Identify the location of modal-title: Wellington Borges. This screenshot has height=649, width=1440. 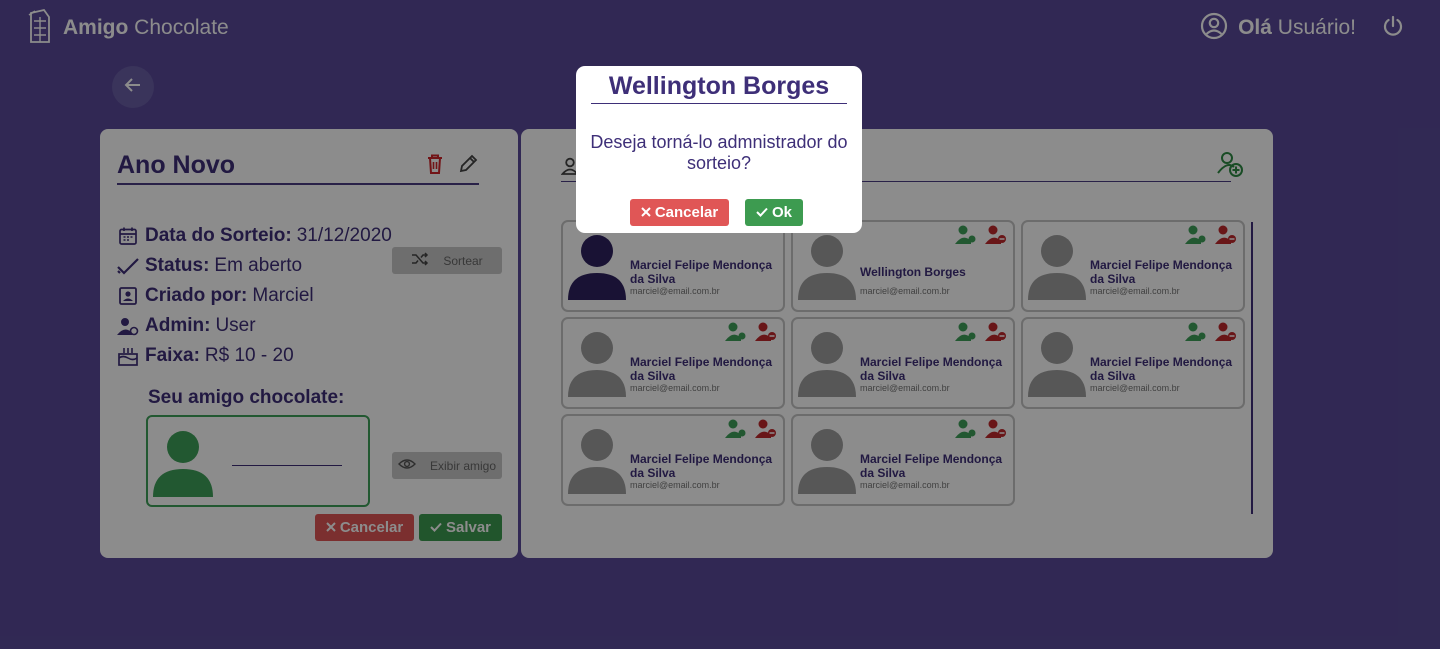
(719, 87).